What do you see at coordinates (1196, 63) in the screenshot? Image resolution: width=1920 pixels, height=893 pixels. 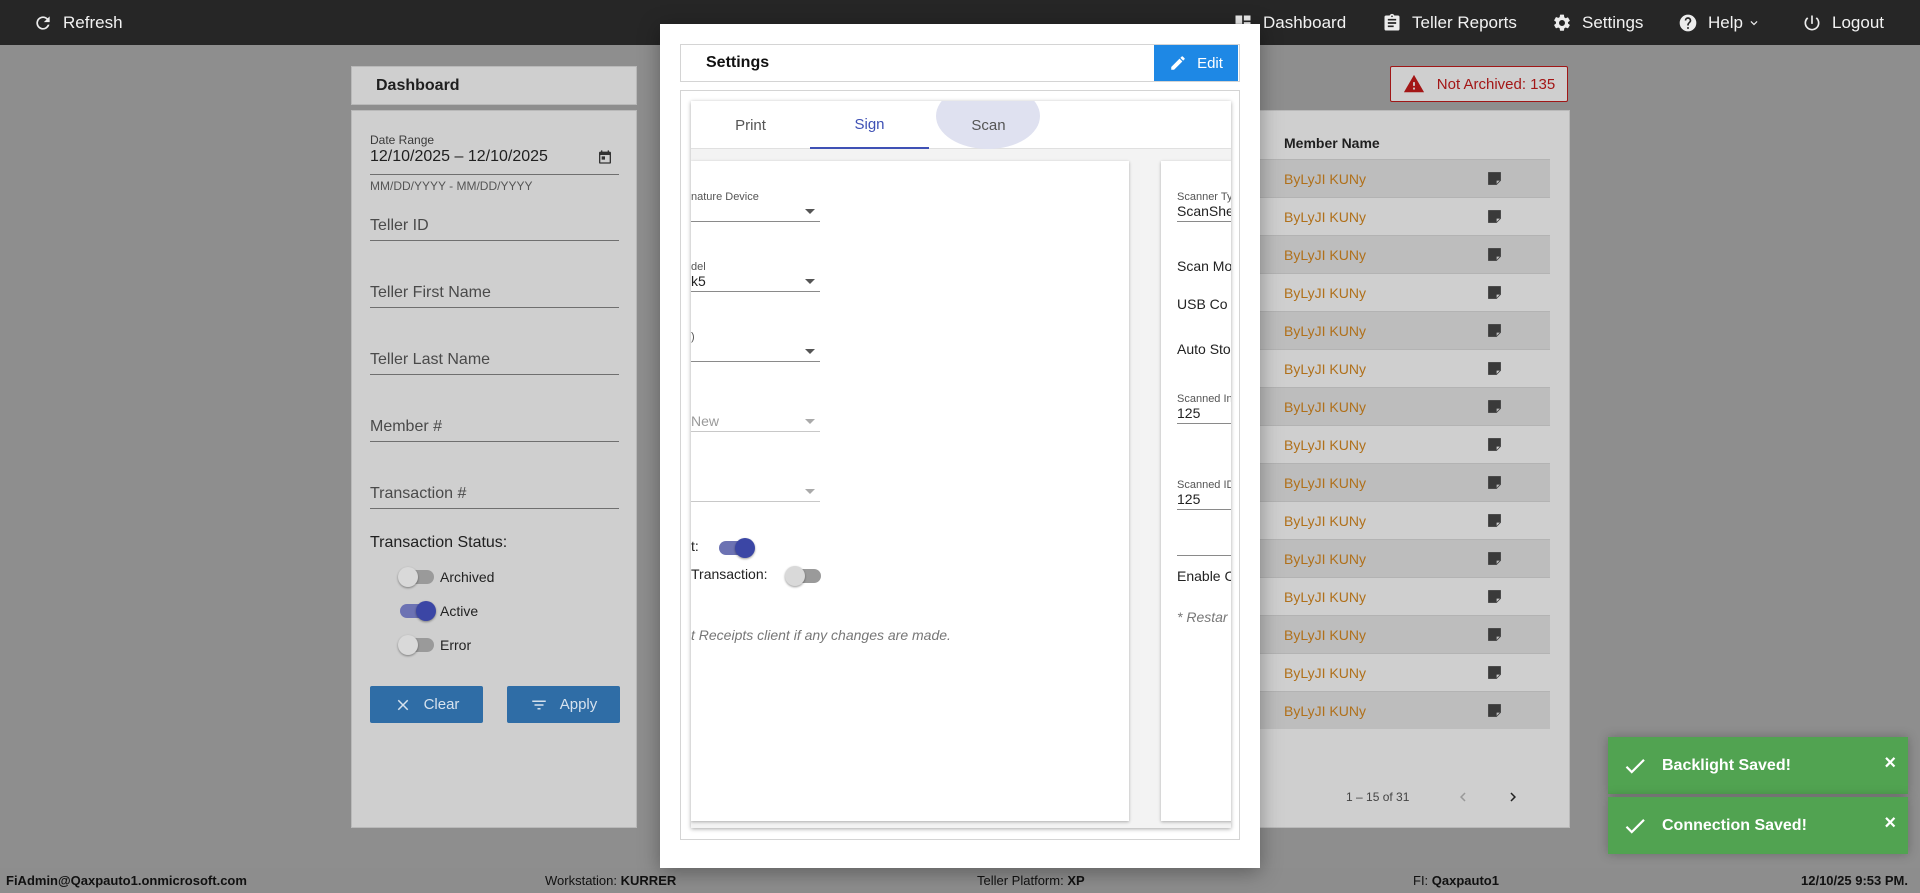 I see `edit-button: Edit` at bounding box center [1196, 63].